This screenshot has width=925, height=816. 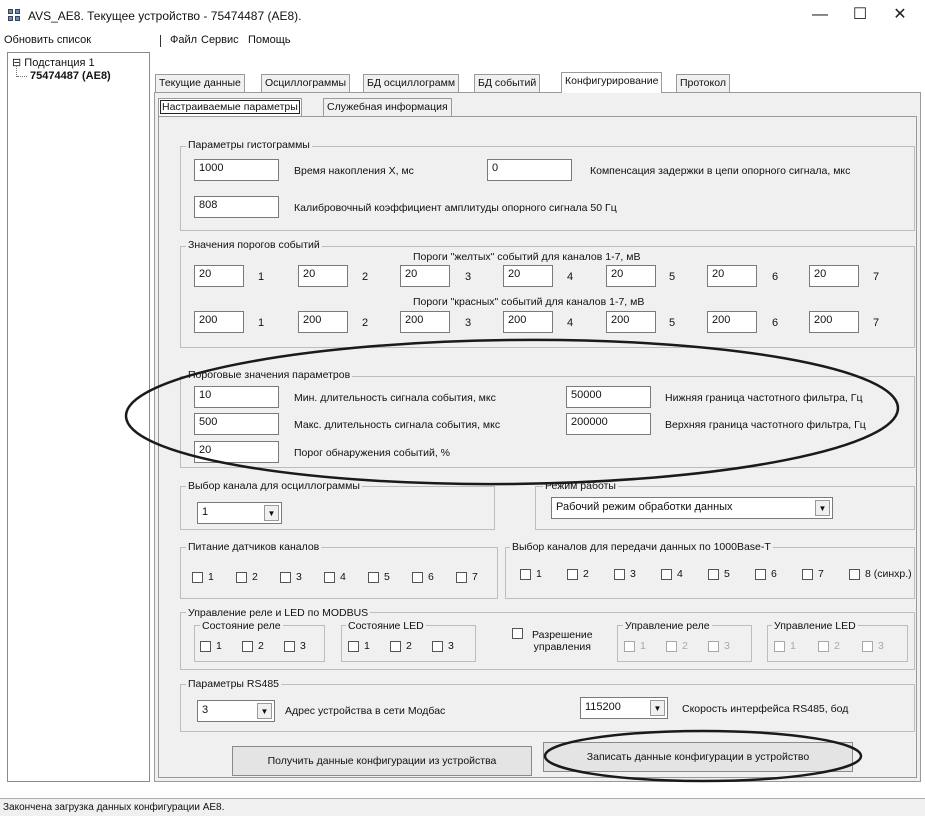 What do you see at coordinates (666, 574) in the screenshot?
I see `transfer-ch4-checkbox` at bounding box center [666, 574].